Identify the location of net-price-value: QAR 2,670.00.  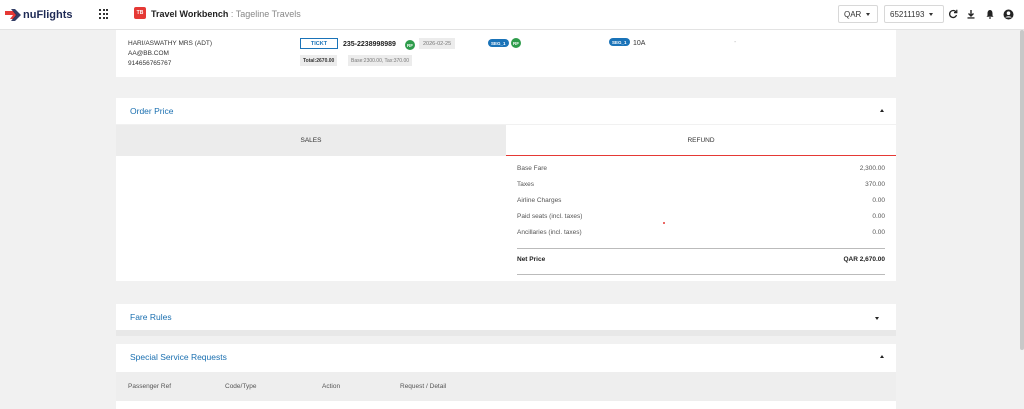
(864, 259).